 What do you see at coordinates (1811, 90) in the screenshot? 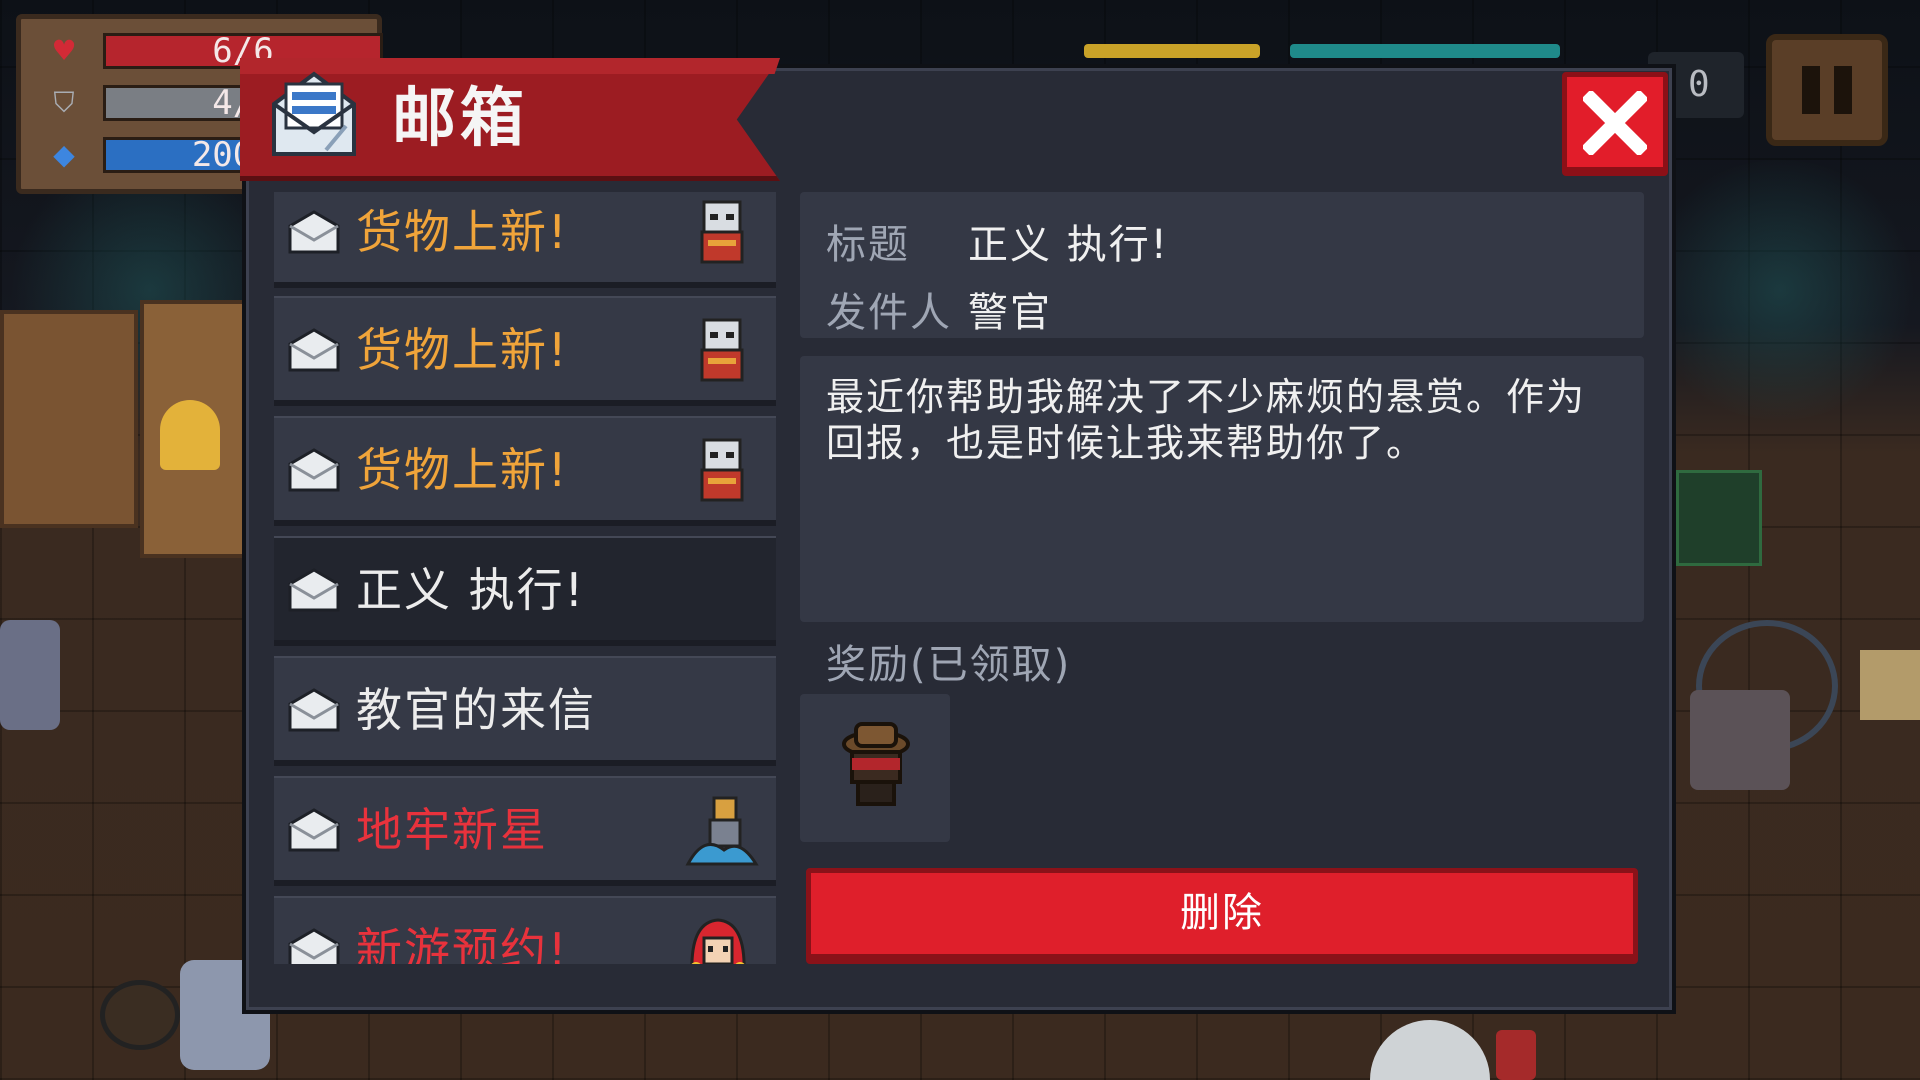
I see `pause-icon` at bounding box center [1811, 90].